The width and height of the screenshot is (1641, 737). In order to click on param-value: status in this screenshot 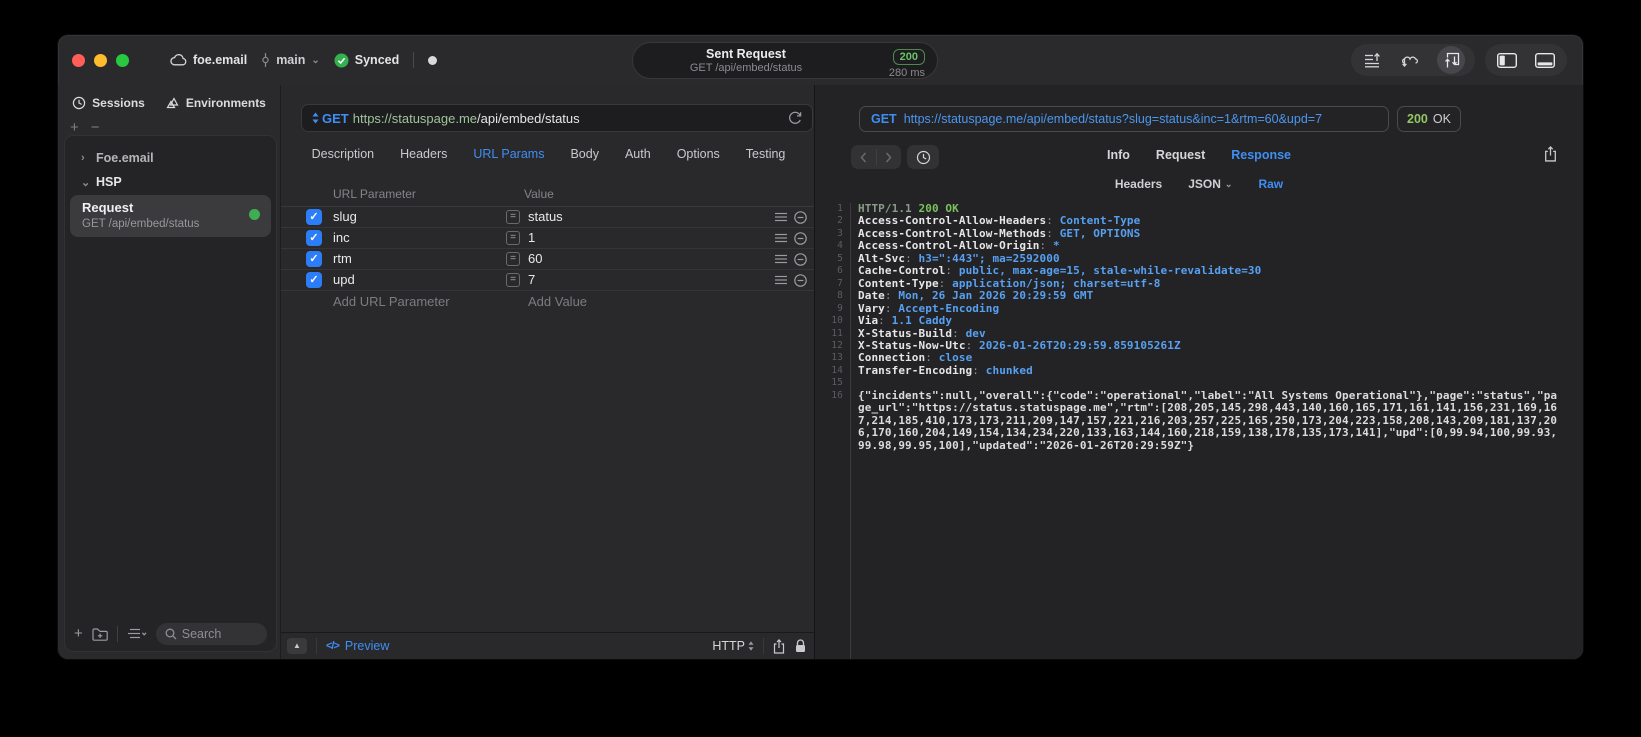, I will do `click(545, 216)`.